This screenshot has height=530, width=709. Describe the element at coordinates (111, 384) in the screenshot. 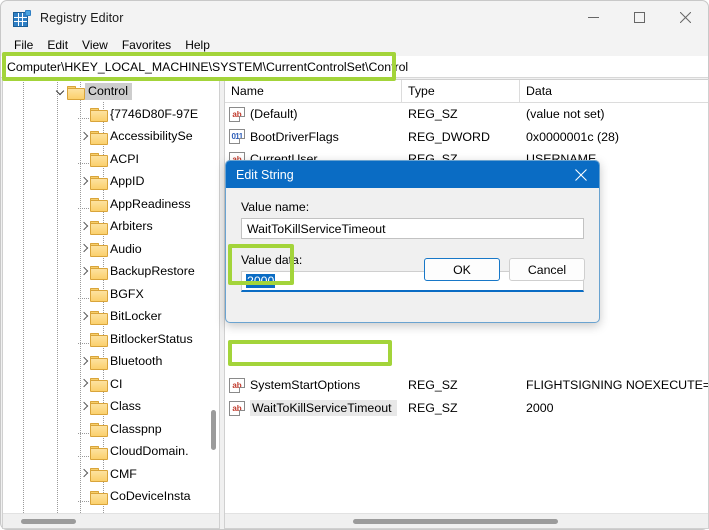

I see `tree-item: CI` at that location.